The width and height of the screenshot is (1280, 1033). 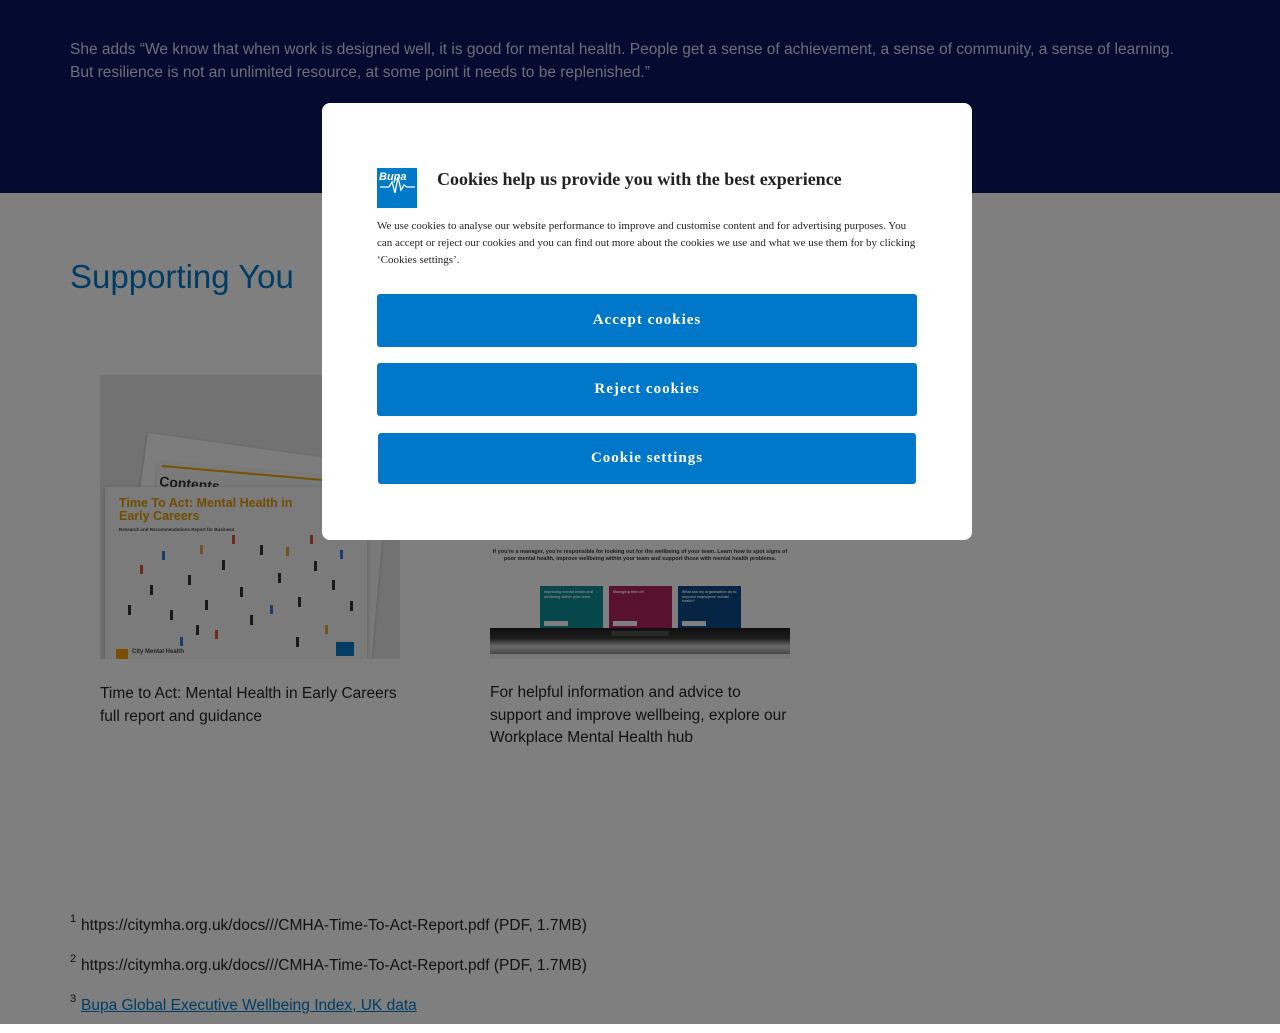 What do you see at coordinates (647, 389) in the screenshot?
I see `reject-cookies-button: Reject cookies` at bounding box center [647, 389].